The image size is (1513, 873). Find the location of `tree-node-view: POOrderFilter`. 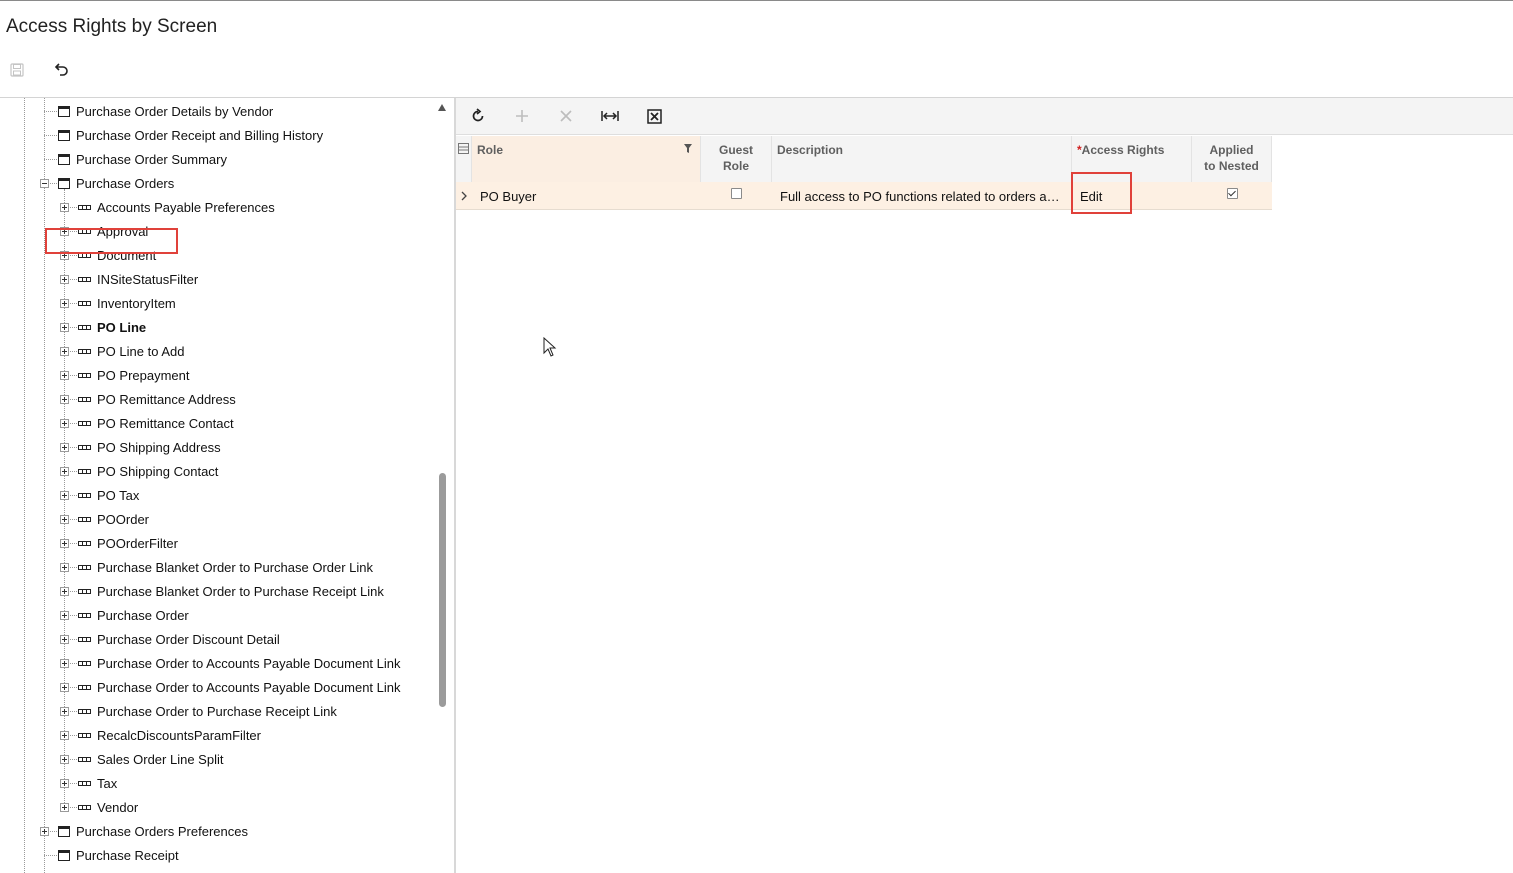

tree-node-view: POOrderFilter is located at coordinates (128, 543).